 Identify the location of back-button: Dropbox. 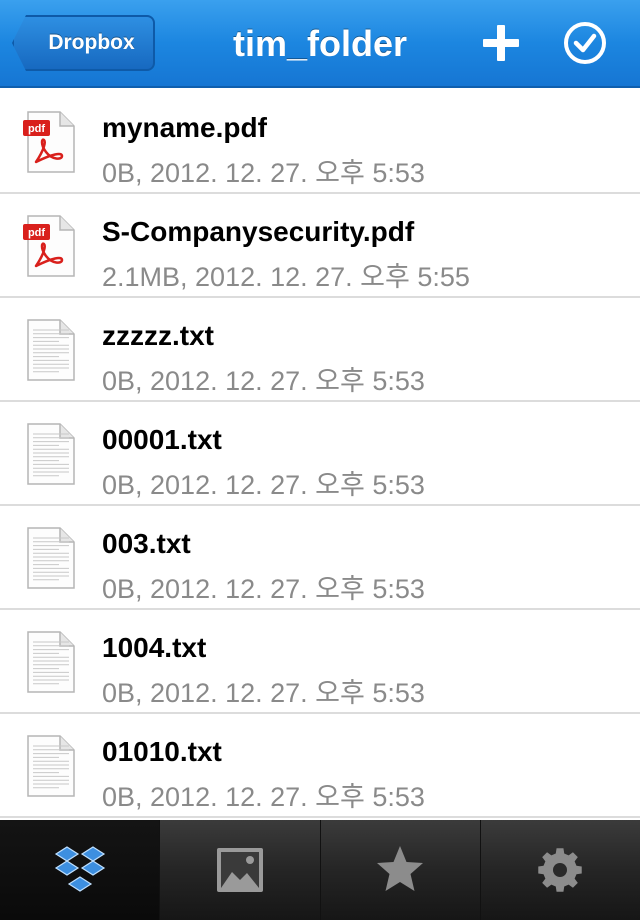
(83, 43).